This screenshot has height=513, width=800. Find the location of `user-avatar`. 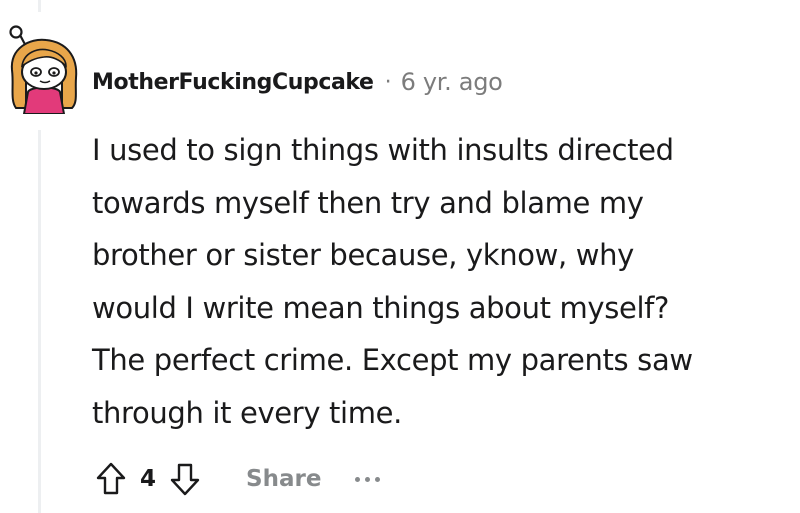

user-avatar is located at coordinates (44, 68).